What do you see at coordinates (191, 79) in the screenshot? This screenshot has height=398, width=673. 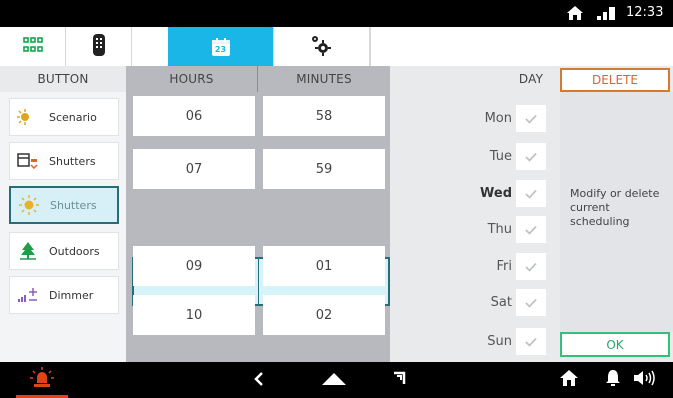 I see `hours-column-header: HOURS` at bounding box center [191, 79].